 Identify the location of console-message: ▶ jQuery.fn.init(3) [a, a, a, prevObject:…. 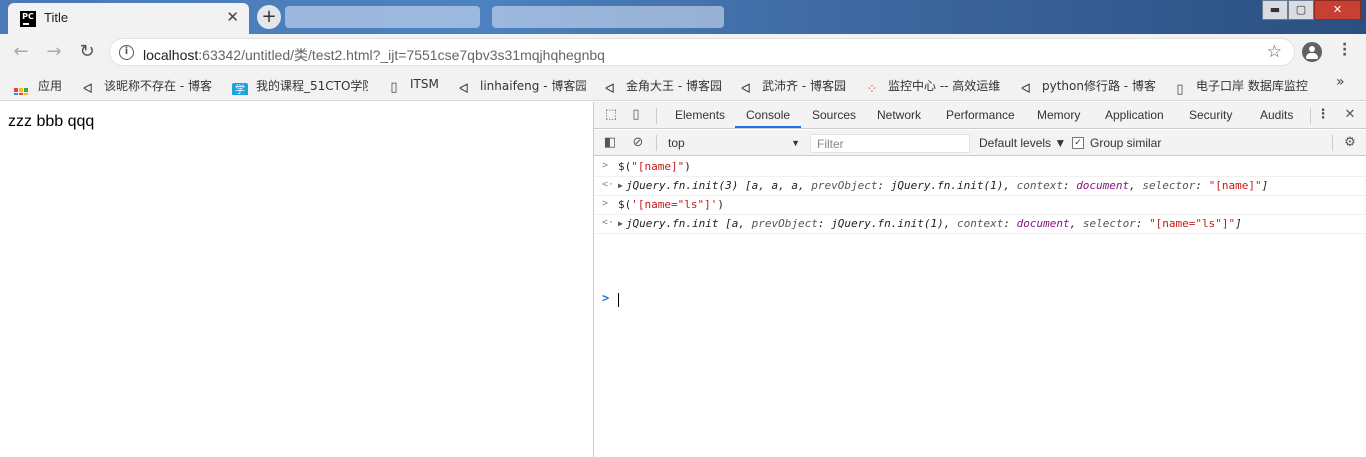
(943, 185).